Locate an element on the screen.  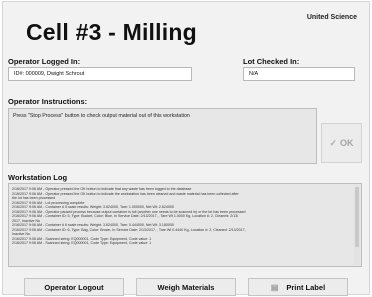
print-label-label: Print Label is located at coordinates (306, 287).